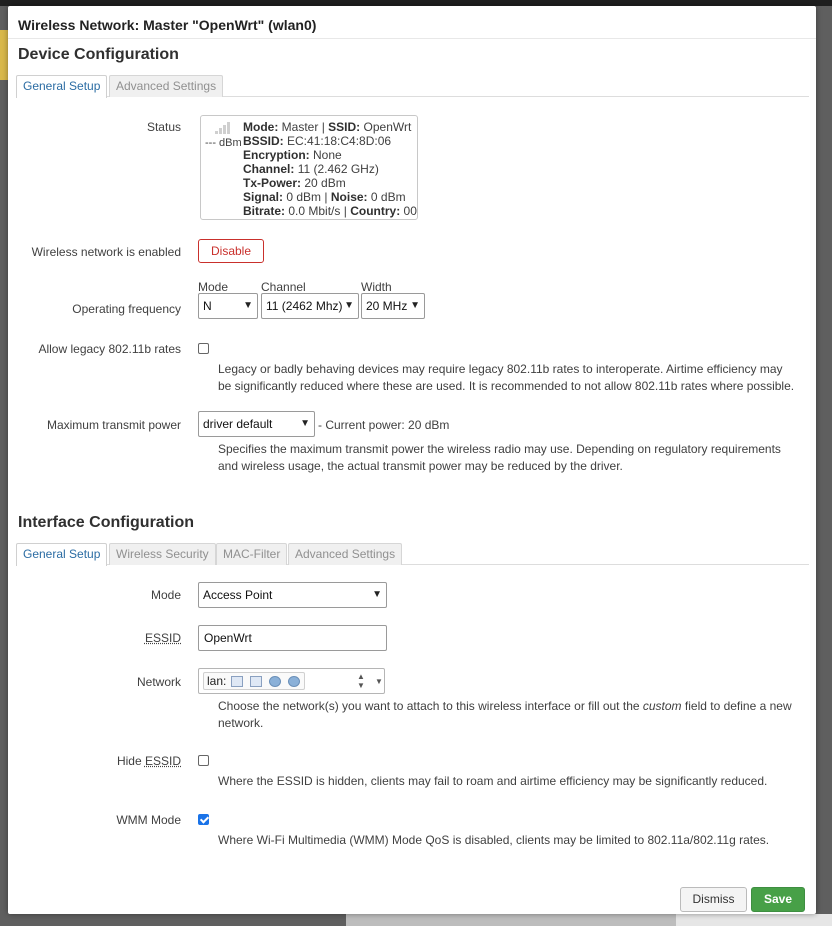 This screenshot has width=832, height=926. Describe the element at coordinates (384, 425) in the screenshot. I see `current-power: - Current power: 20 dBm` at that location.